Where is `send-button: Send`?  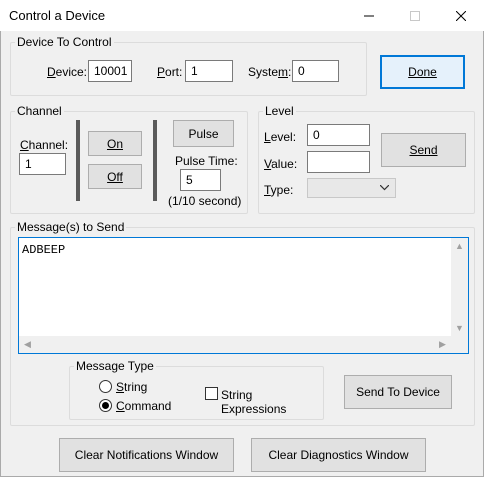 send-button: Send is located at coordinates (423, 150).